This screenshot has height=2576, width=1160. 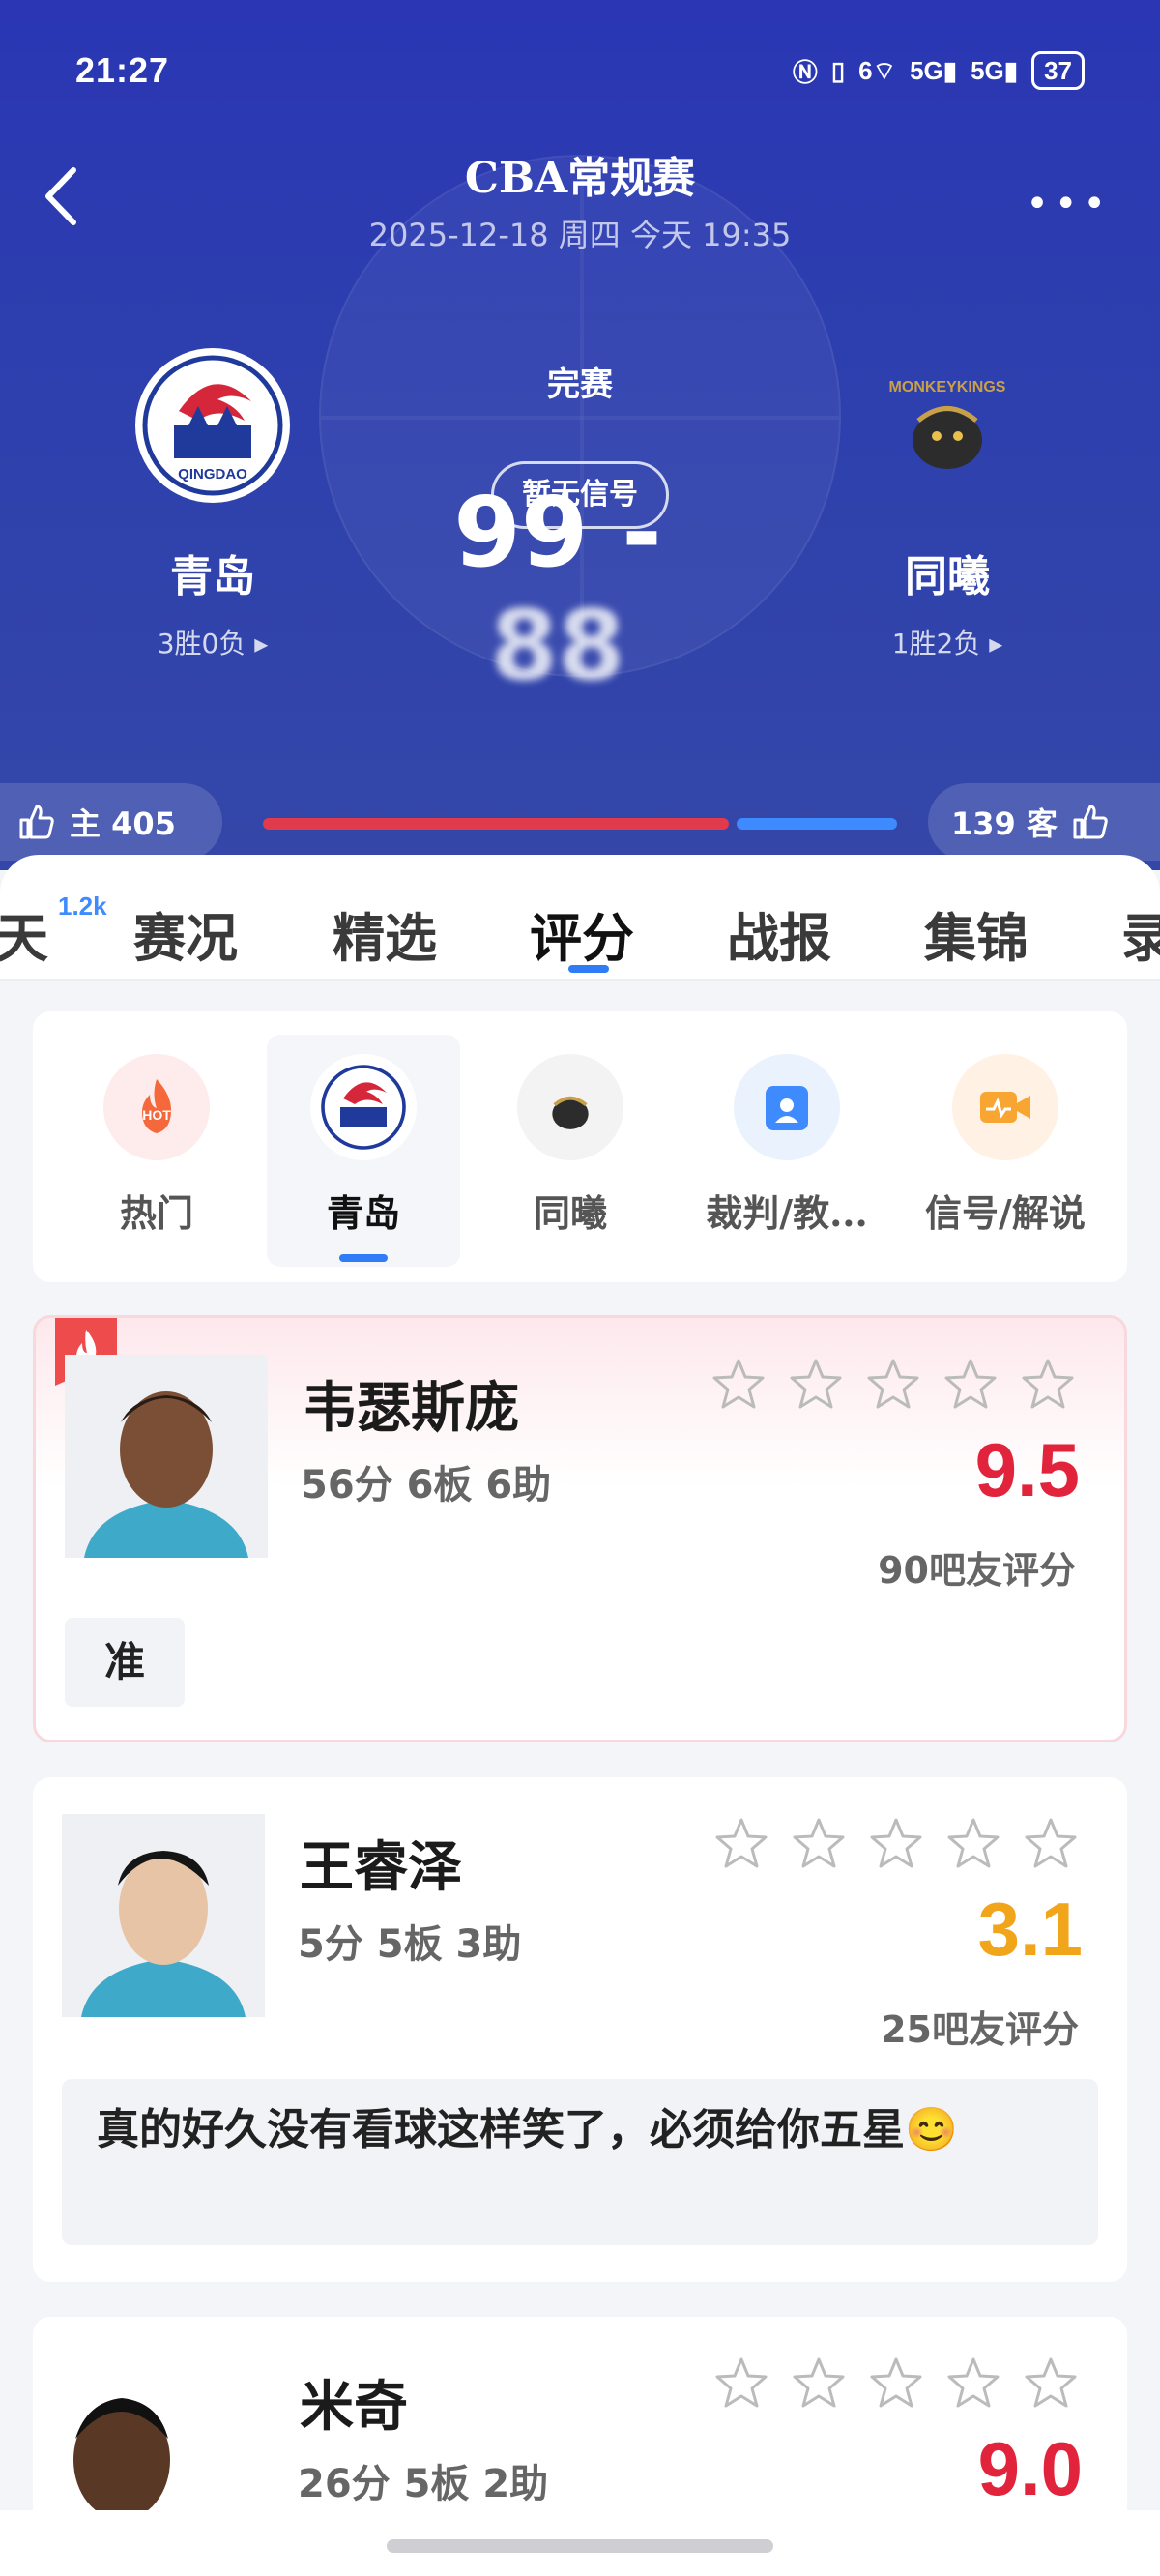 What do you see at coordinates (947, 642) in the screenshot?
I see `away-team-record: 1胜2负 ▸` at bounding box center [947, 642].